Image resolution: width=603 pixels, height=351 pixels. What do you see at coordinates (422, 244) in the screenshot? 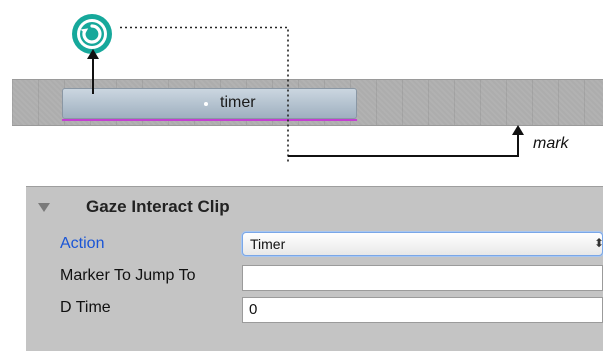
I see `action-dropdown` at bounding box center [422, 244].